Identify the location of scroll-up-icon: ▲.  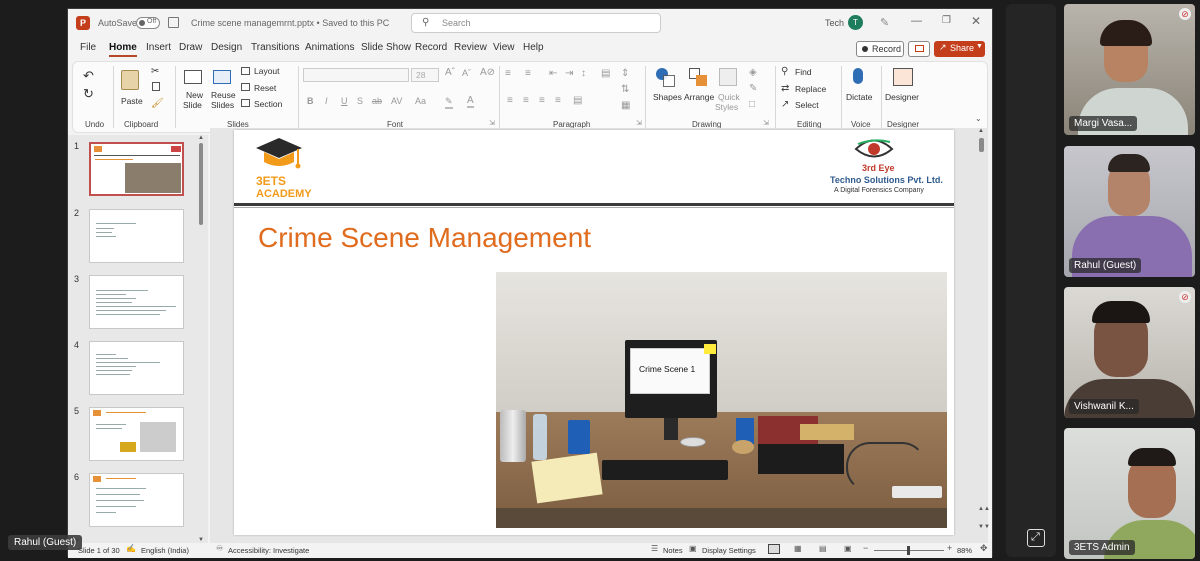
(201, 138).